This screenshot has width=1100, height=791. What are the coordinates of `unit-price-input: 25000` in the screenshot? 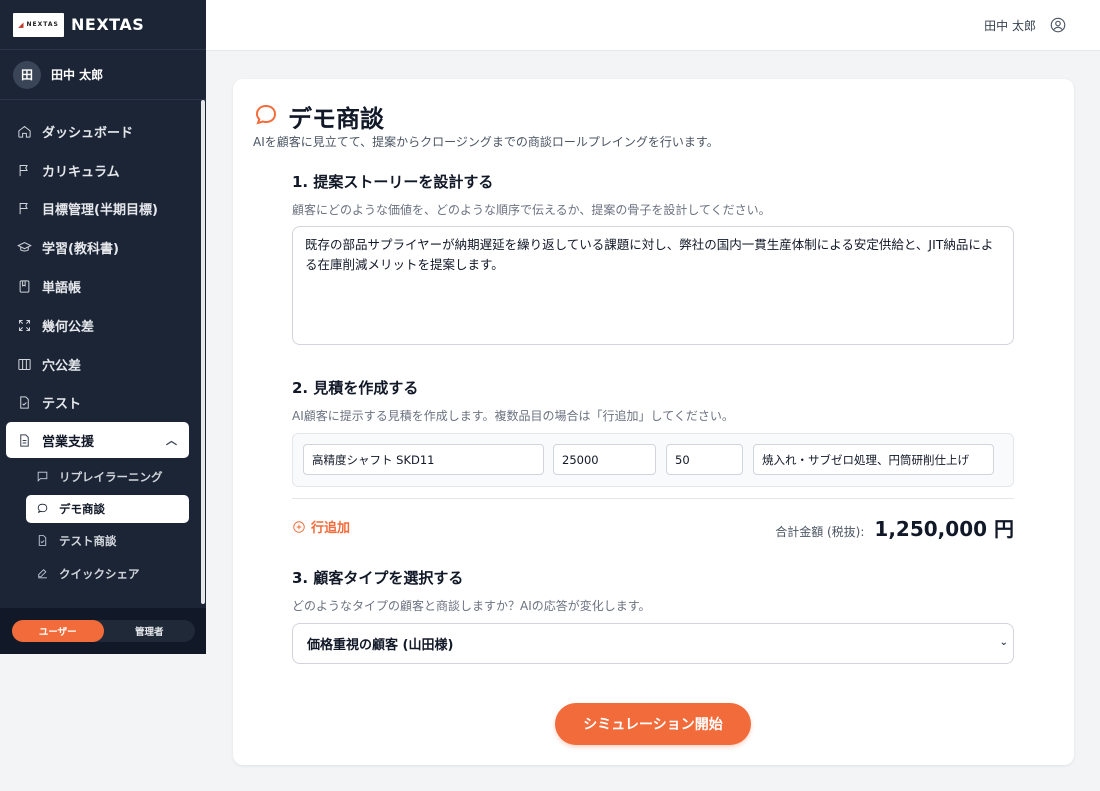 It's located at (604, 459).